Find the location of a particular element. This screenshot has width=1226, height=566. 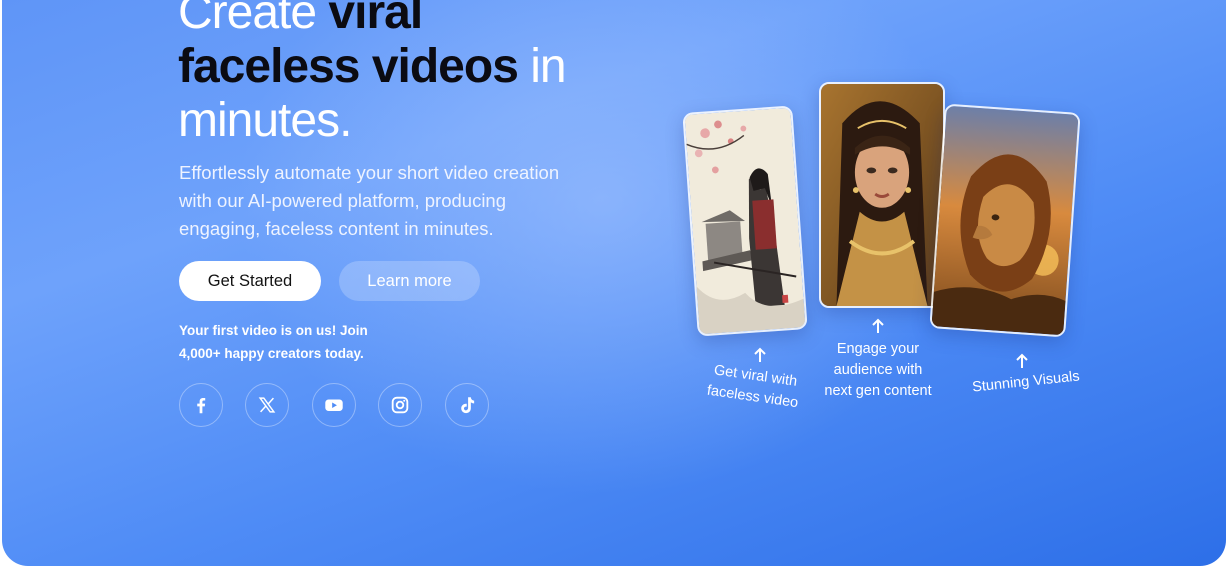

learn-more-button: Learn more is located at coordinates (409, 281).